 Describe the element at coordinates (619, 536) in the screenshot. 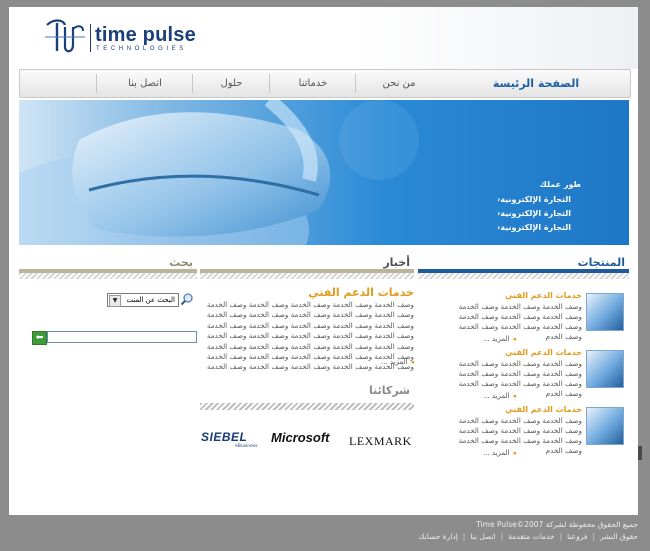

I see `footer-link: حقوق النشر` at that location.